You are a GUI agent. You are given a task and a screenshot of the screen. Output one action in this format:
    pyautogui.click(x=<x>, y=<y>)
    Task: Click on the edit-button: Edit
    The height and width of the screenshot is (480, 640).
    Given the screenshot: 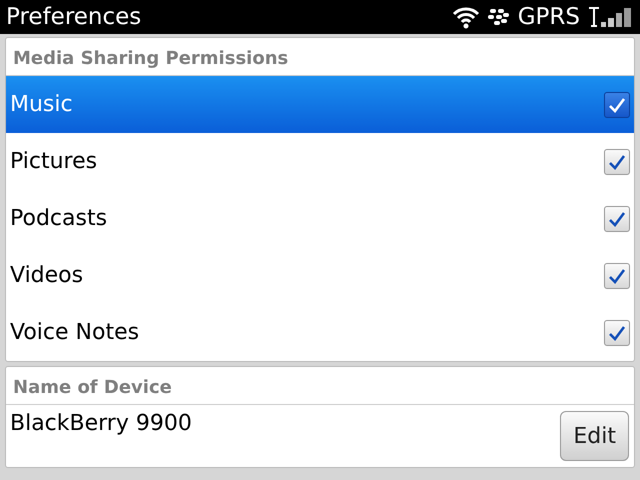 What is the action you would take?
    pyautogui.click(x=594, y=436)
    